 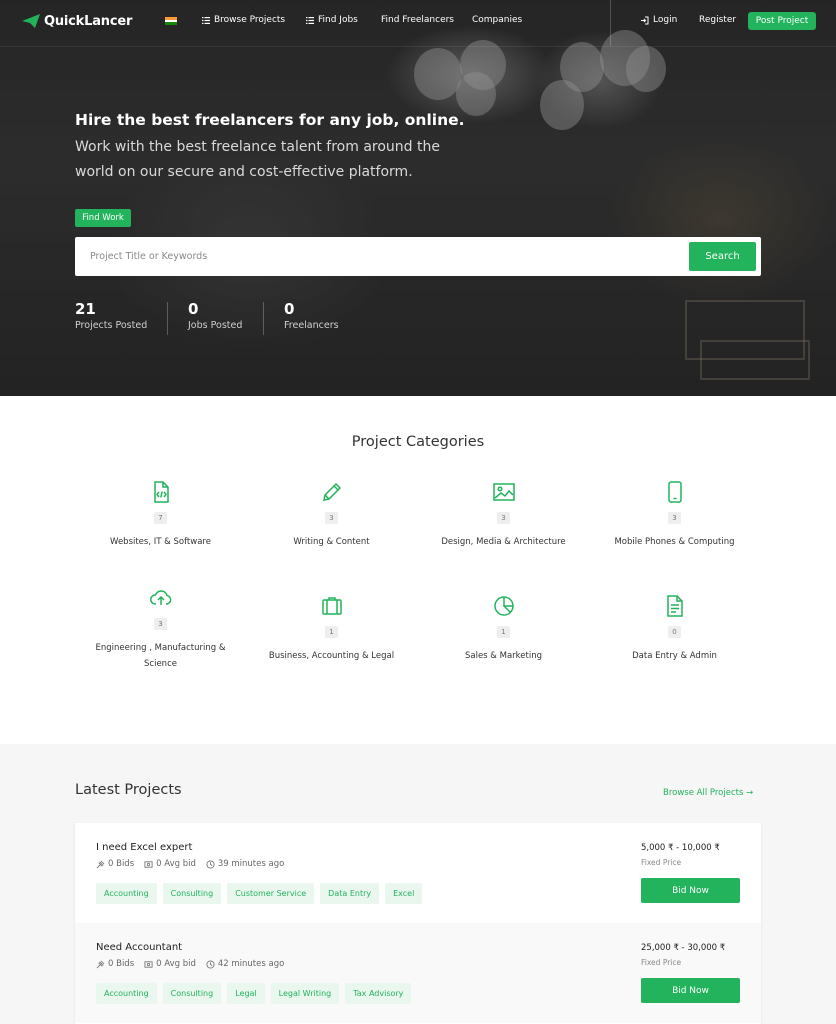 I want to click on stat-projects-posted: 21 Projects Posted, so click(x=111, y=315).